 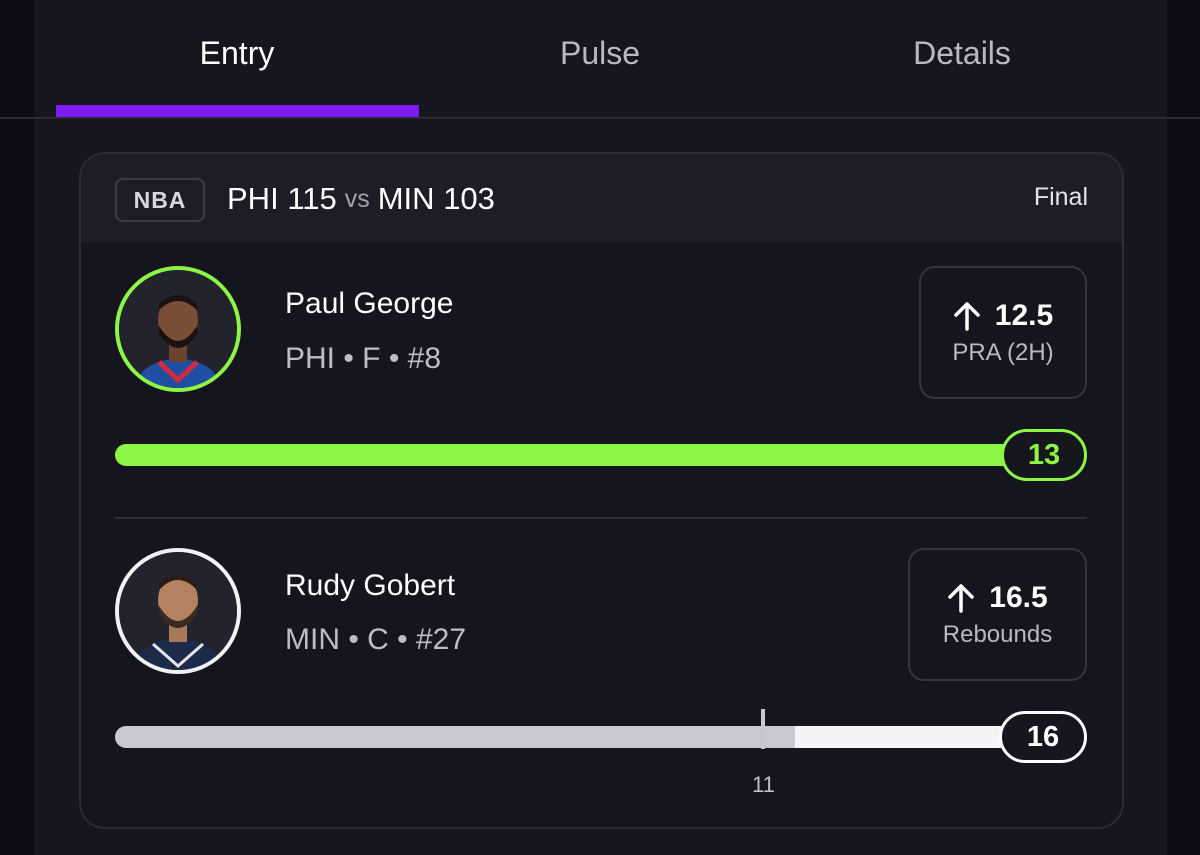 What do you see at coordinates (1018, 597) in the screenshot?
I see `projection-line: 16.5` at bounding box center [1018, 597].